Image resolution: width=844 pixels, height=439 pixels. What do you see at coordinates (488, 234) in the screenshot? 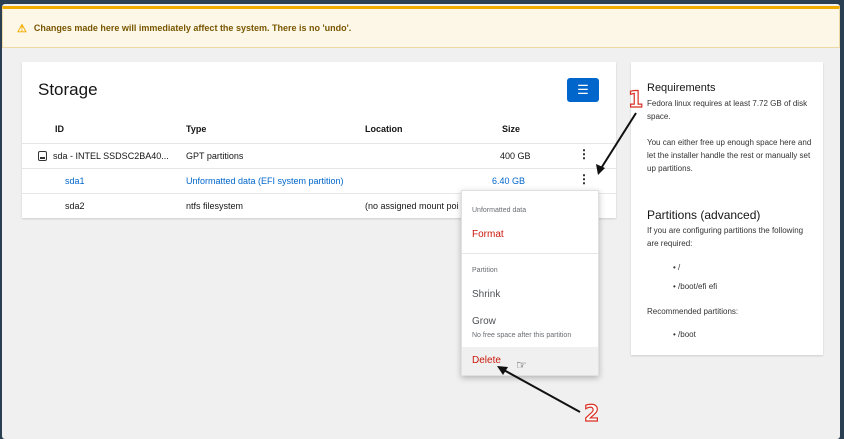
I see `format-menu-item: Format` at bounding box center [488, 234].